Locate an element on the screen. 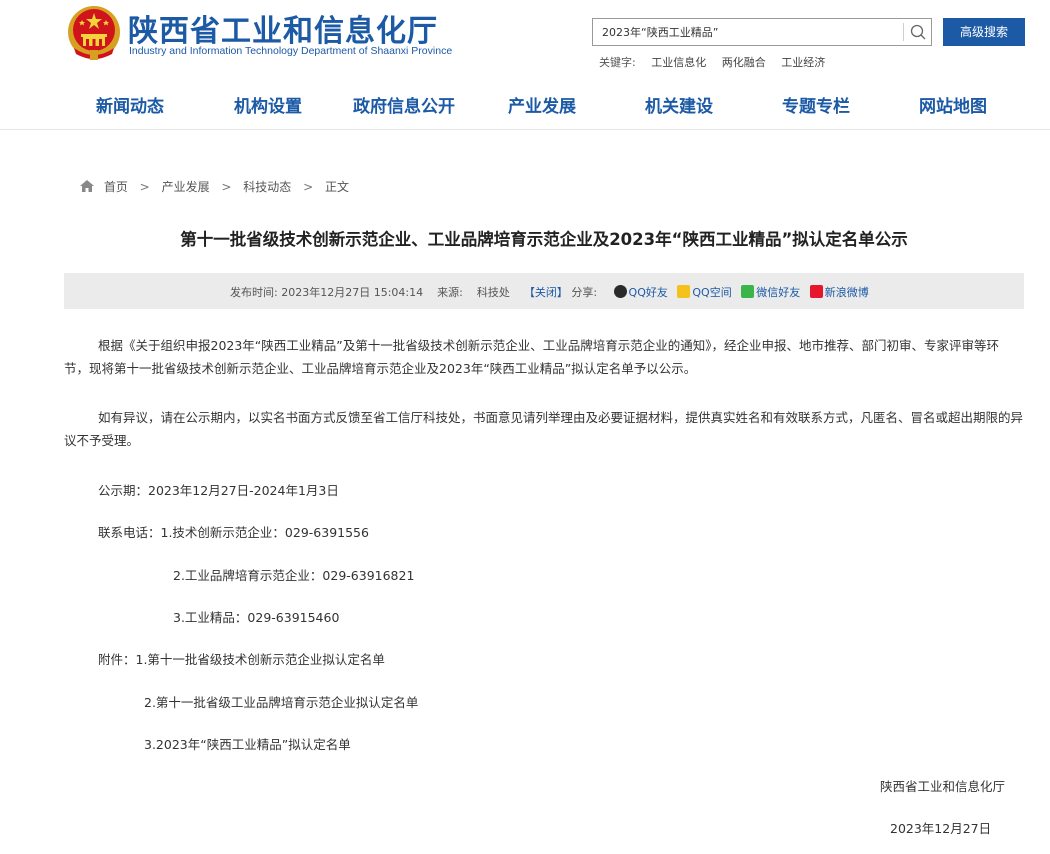  nav-item-industry: 产业发展 is located at coordinates (542, 104).